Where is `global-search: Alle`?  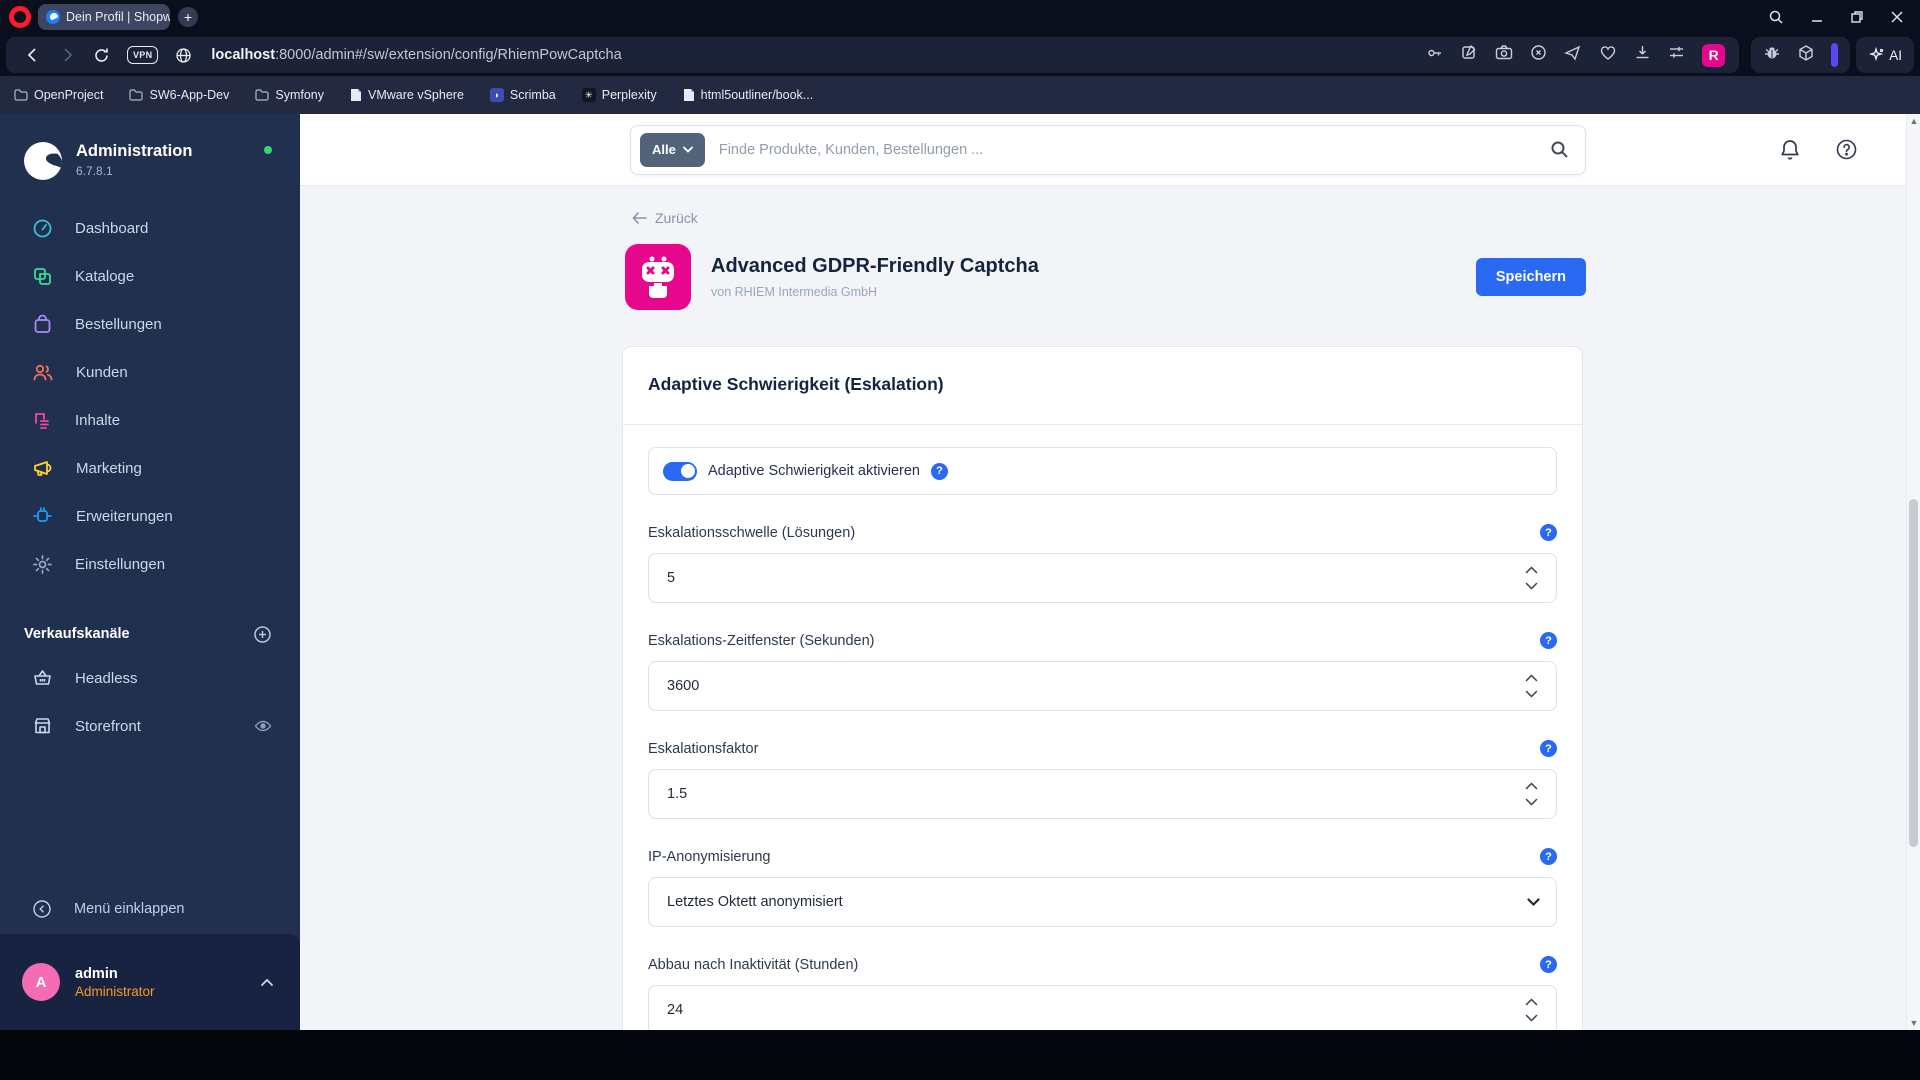
global-search: Alle is located at coordinates (1108, 149).